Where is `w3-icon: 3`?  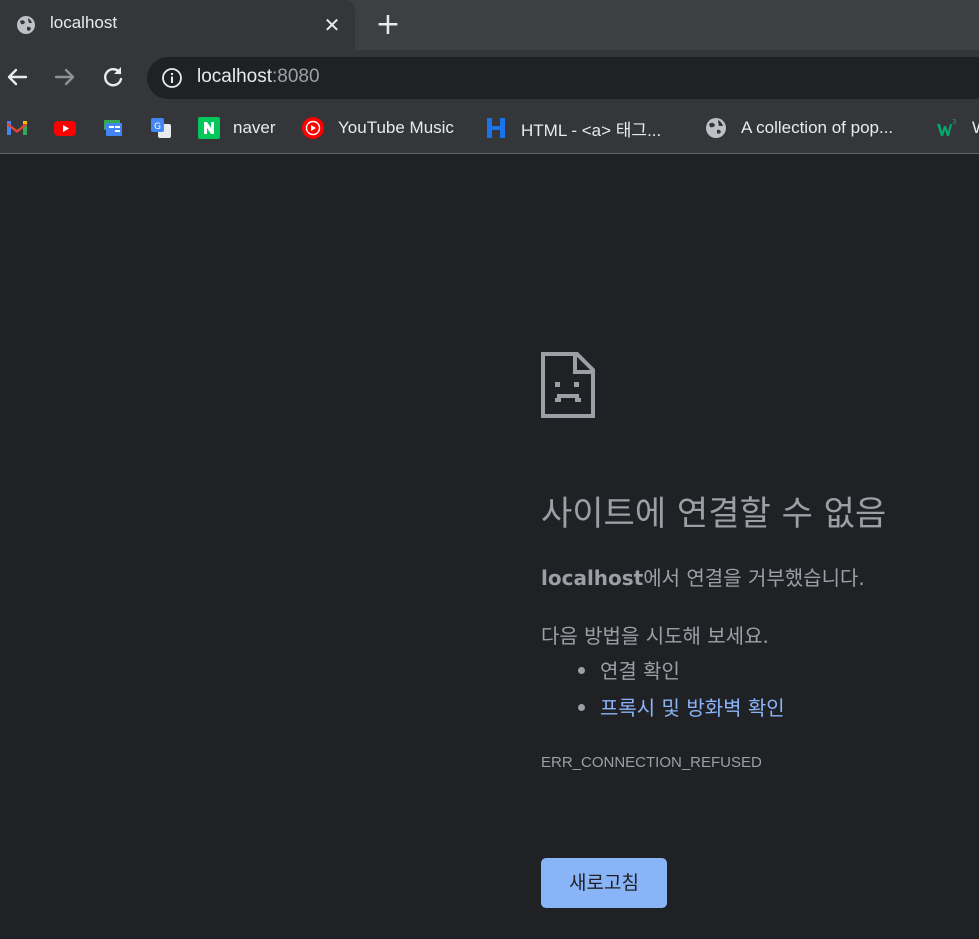
w3-icon: 3 is located at coordinates (946, 127).